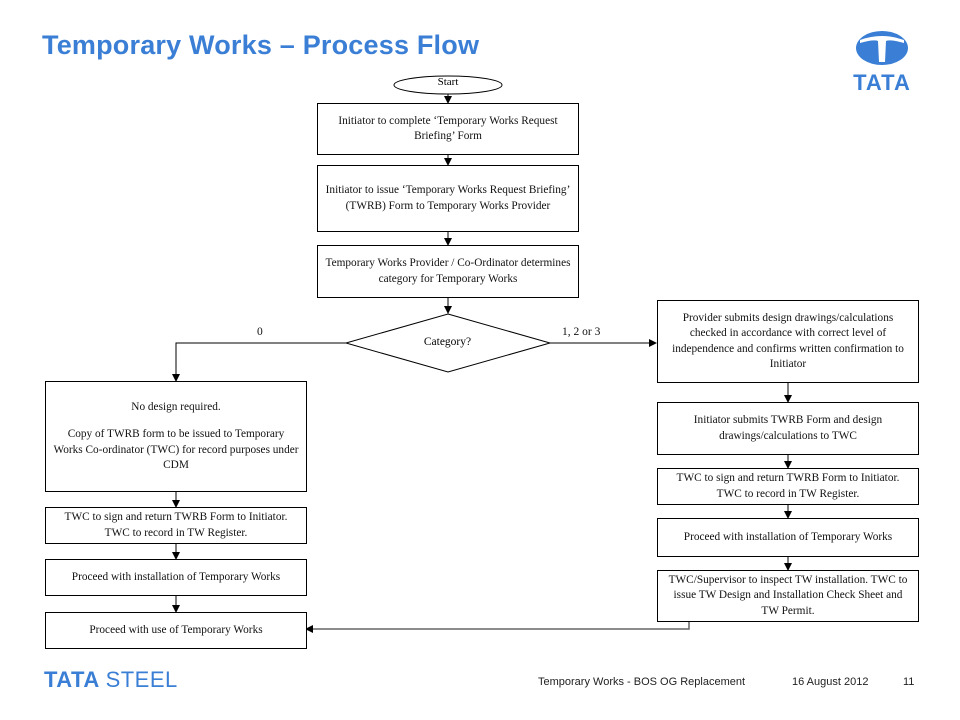 This screenshot has height=720, width=960. Describe the element at coordinates (447, 342) in the screenshot. I see `decision-label: Category?` at that location.